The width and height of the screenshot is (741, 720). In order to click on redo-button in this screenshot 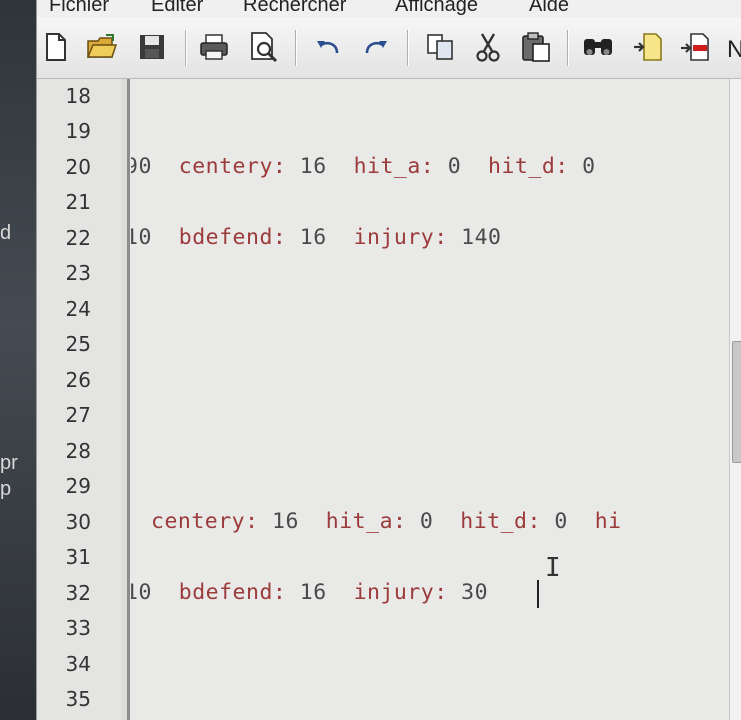, I will do `click(376, 47)`.